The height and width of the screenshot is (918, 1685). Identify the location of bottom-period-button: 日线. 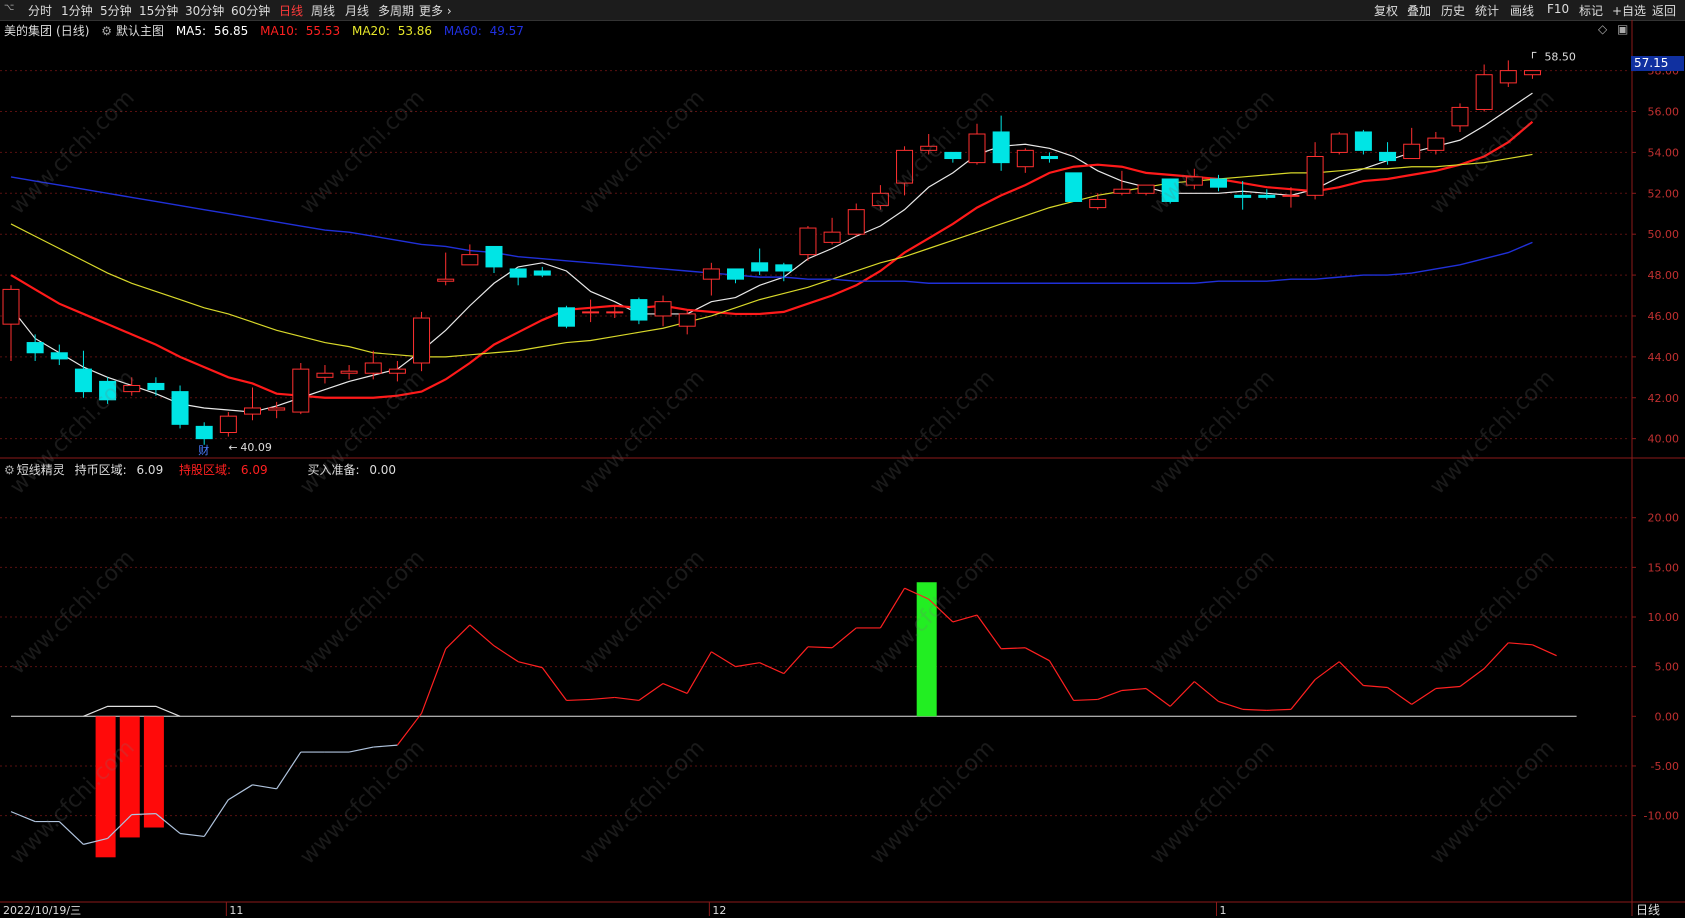
(1648, 909).